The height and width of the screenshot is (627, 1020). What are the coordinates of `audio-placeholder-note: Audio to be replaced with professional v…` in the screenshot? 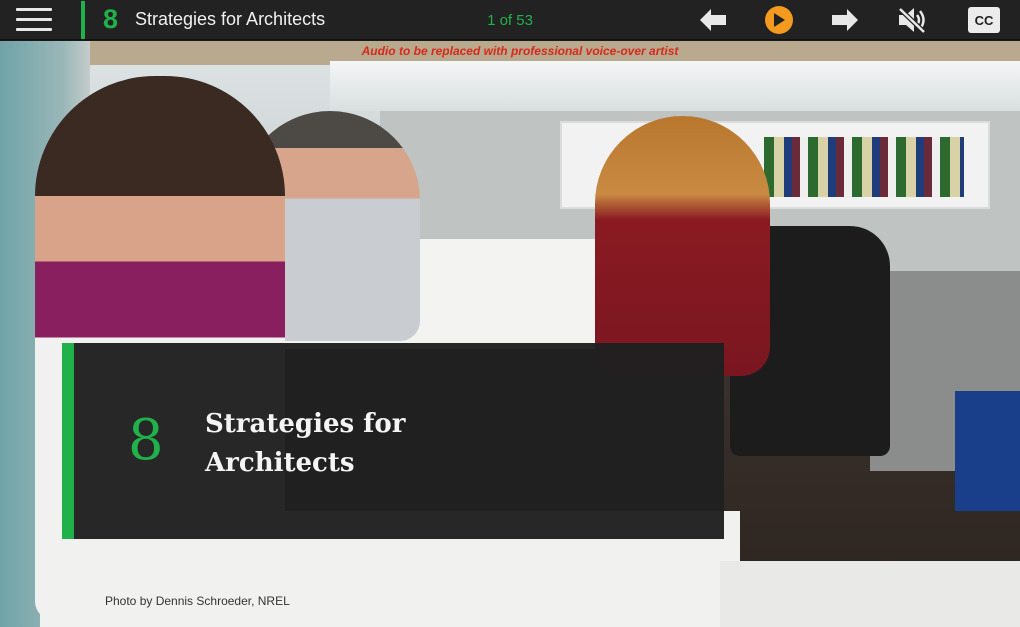 It's located at (520, 51).